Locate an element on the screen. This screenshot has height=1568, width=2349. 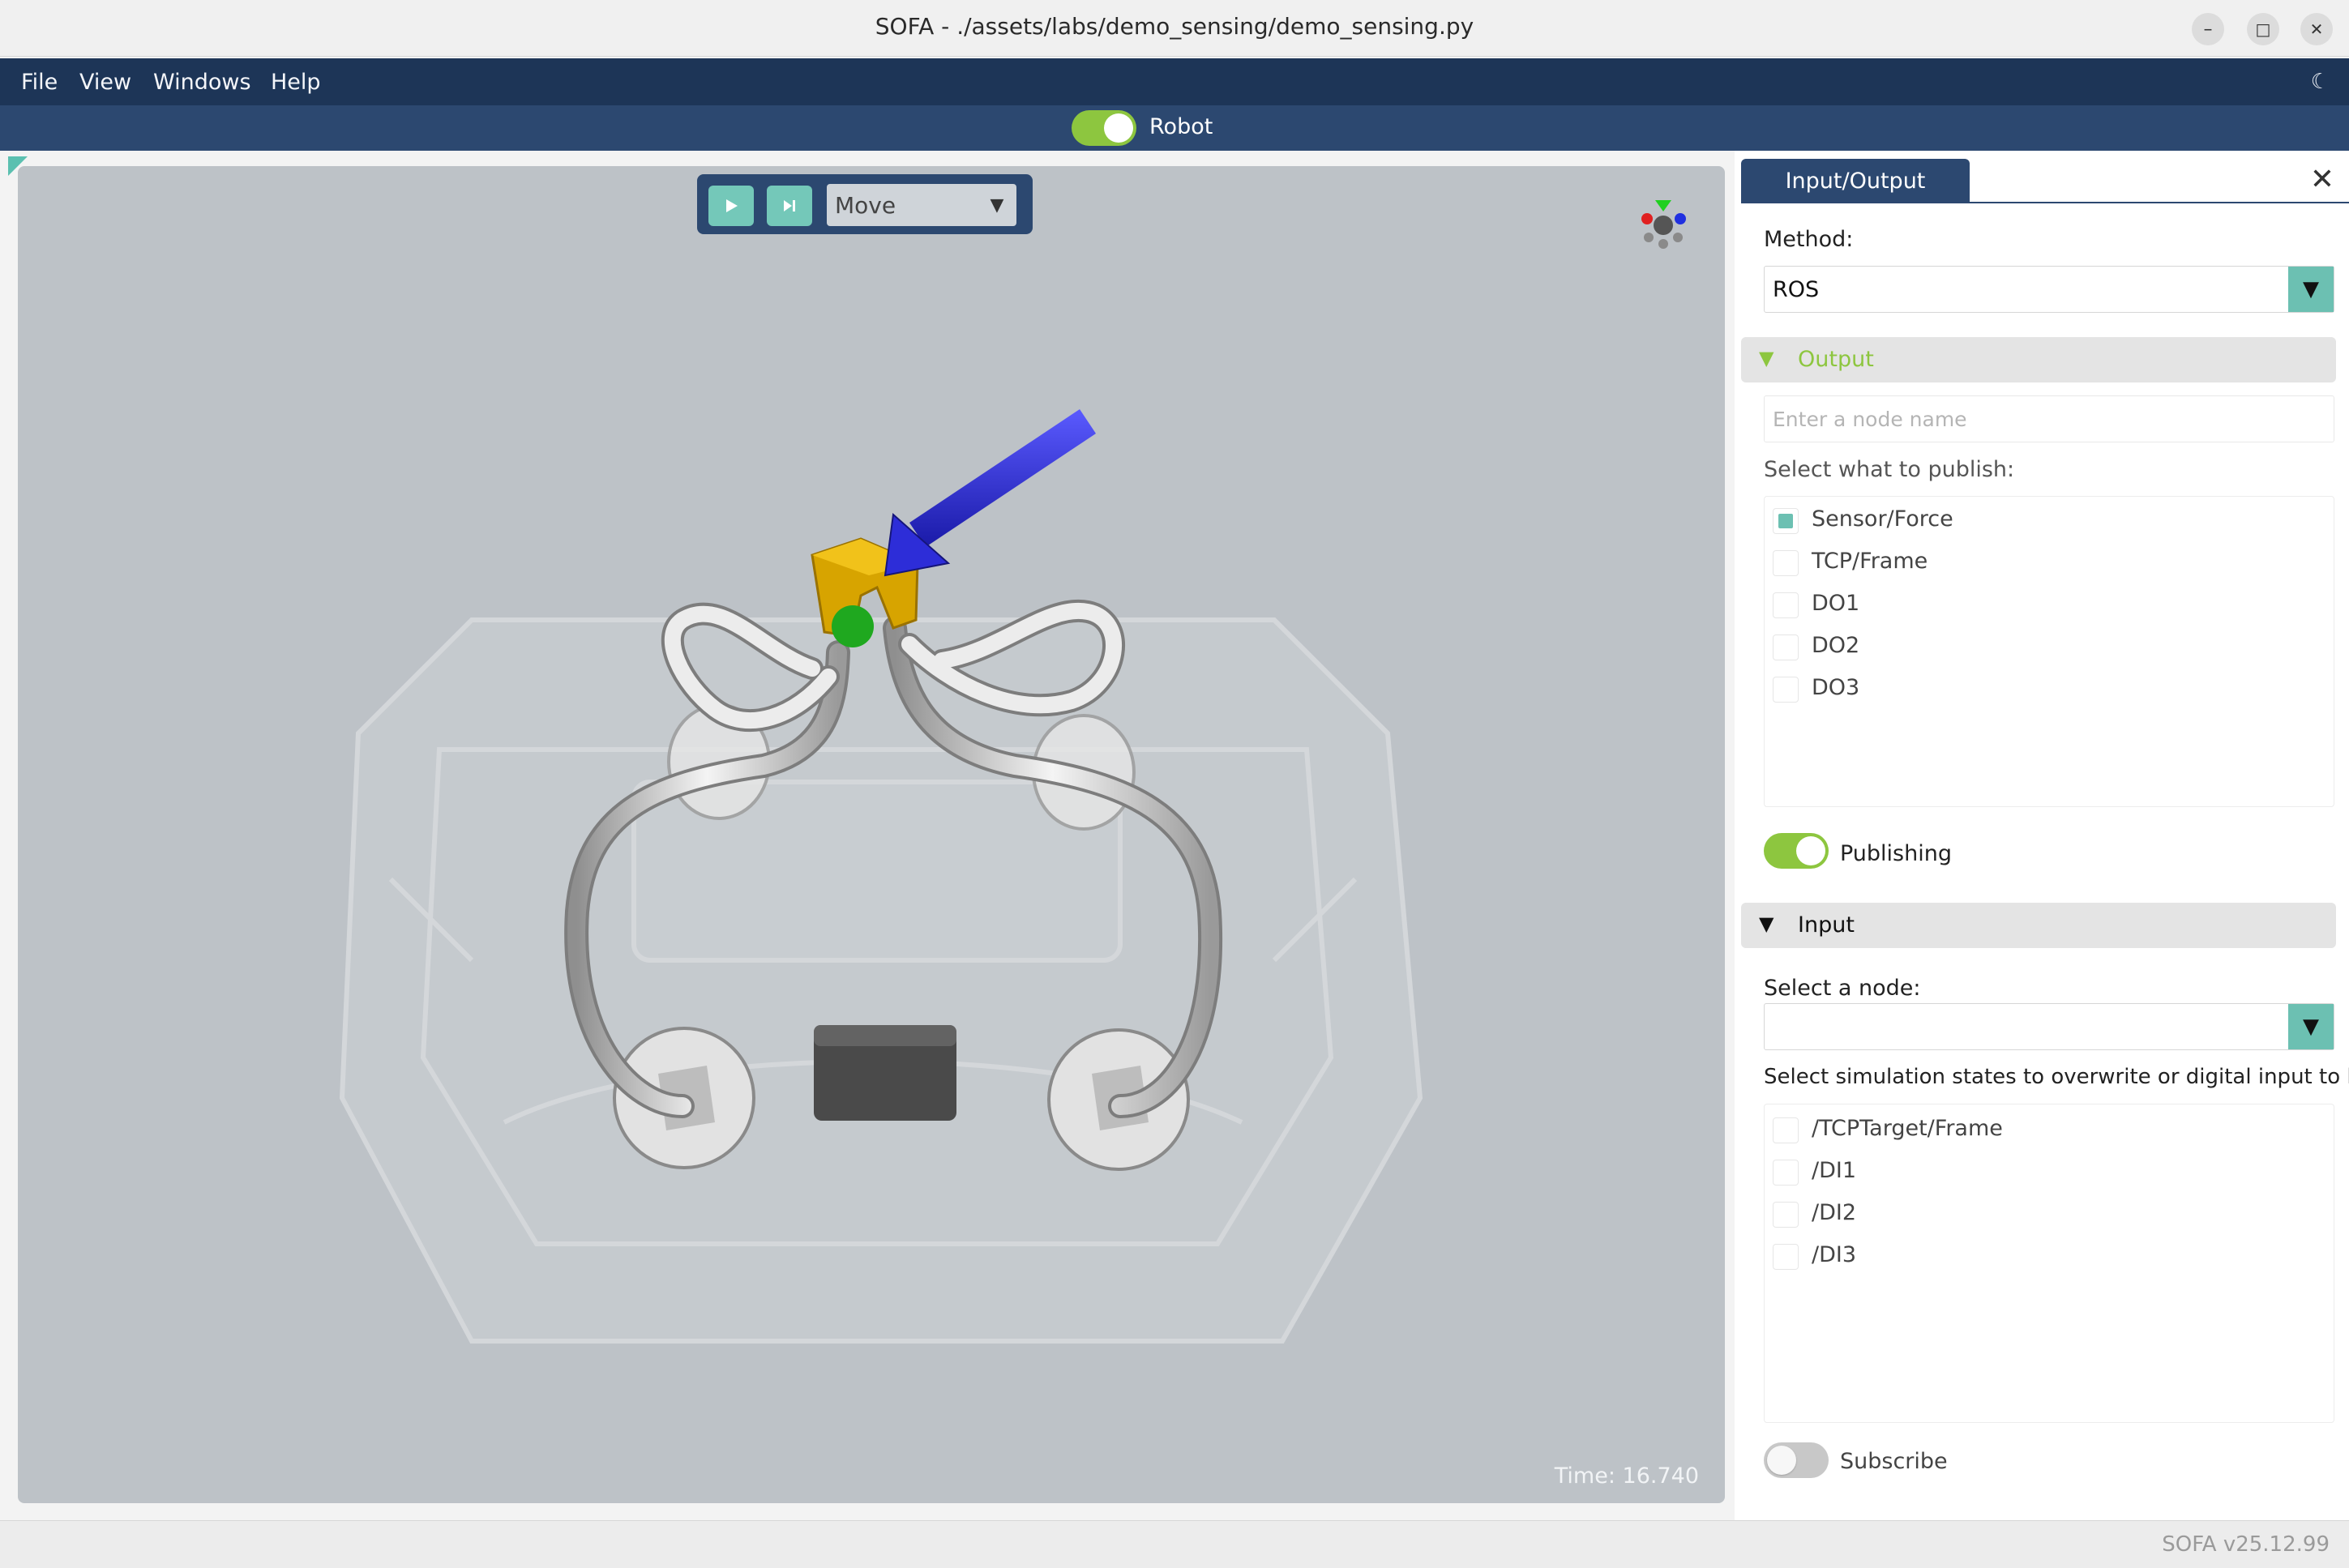
publish-list: Sensor/Force TCP/Frame DO1 DO2 DO3 is located at coordinates (2049, 651).